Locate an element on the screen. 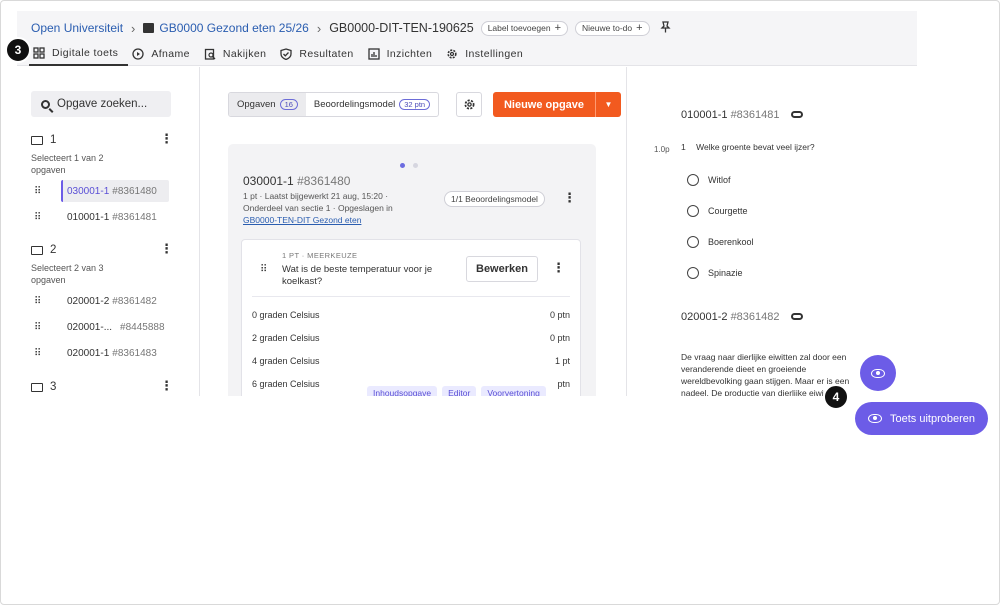 This screenshot has width=1000, height=605. divider is located at coordinates (411, 296).